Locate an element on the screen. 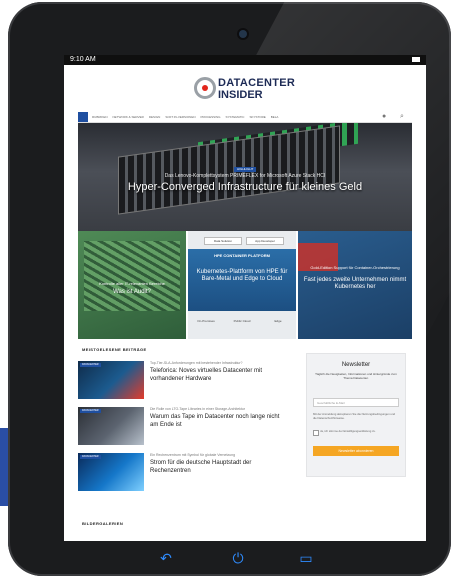  status-time: 9:10 AM is located at coordinates (83, 59).